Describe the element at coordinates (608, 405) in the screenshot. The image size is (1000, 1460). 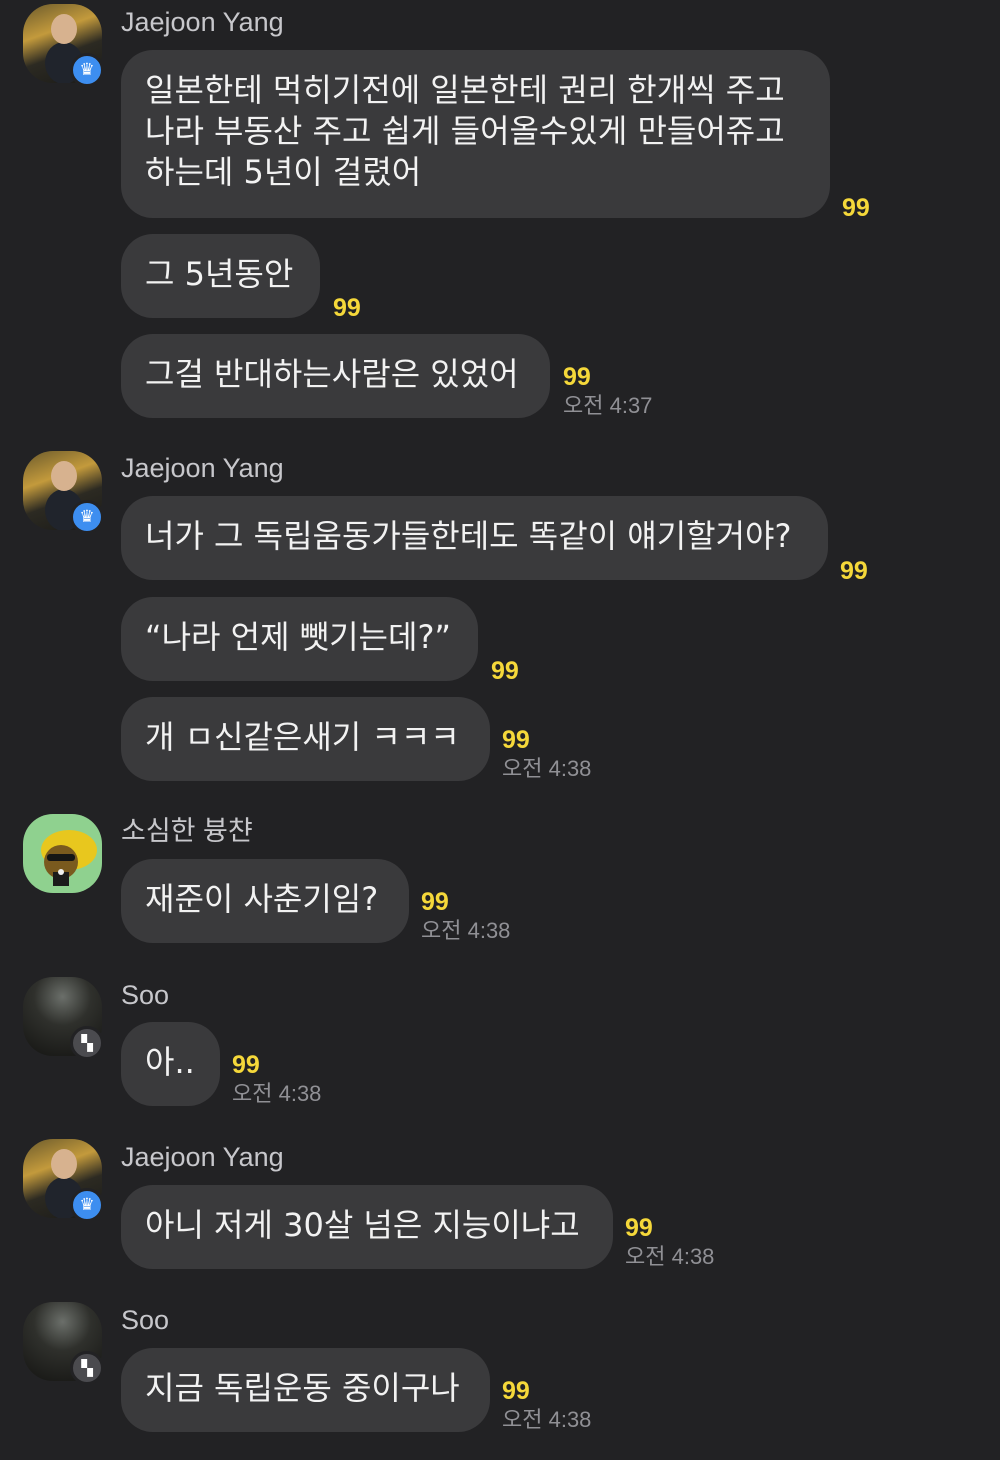
I see `message-time: 오전 4:37` at that location.